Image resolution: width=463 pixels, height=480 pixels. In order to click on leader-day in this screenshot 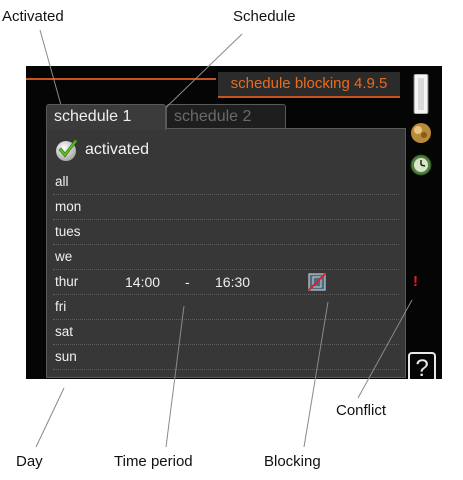, I will do `click(50, 417)`.